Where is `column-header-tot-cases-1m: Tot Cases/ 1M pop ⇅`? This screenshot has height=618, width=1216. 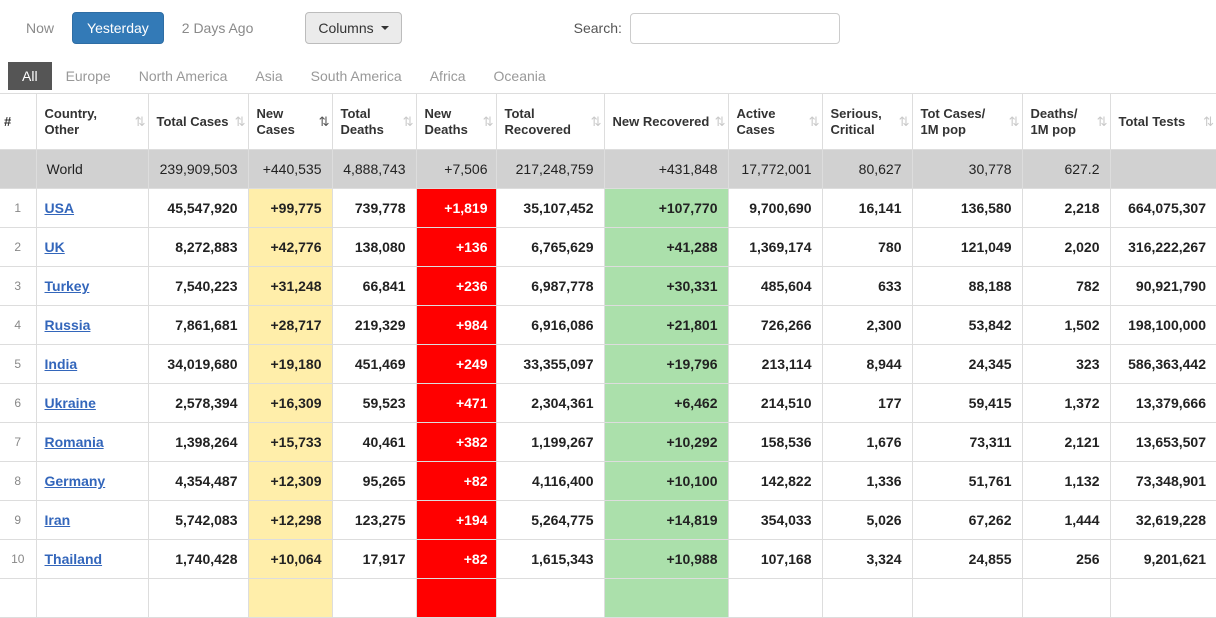 column-header-tot-cases-1m: Tot Cases/ 1M pop ⇅ is located at coordinates (967, 121).